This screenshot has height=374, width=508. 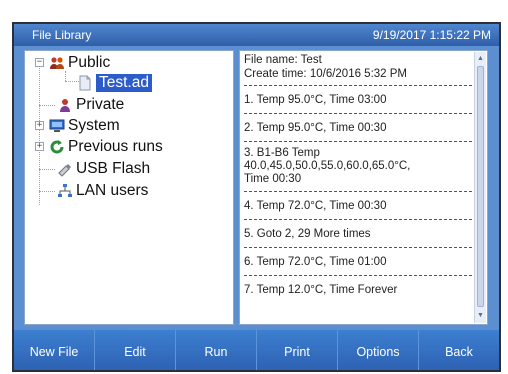 What do you see at coordinates (480, 316) in the screenshot?
I see `scroll-down-icon: ▼` at bounding box center [480, 316].